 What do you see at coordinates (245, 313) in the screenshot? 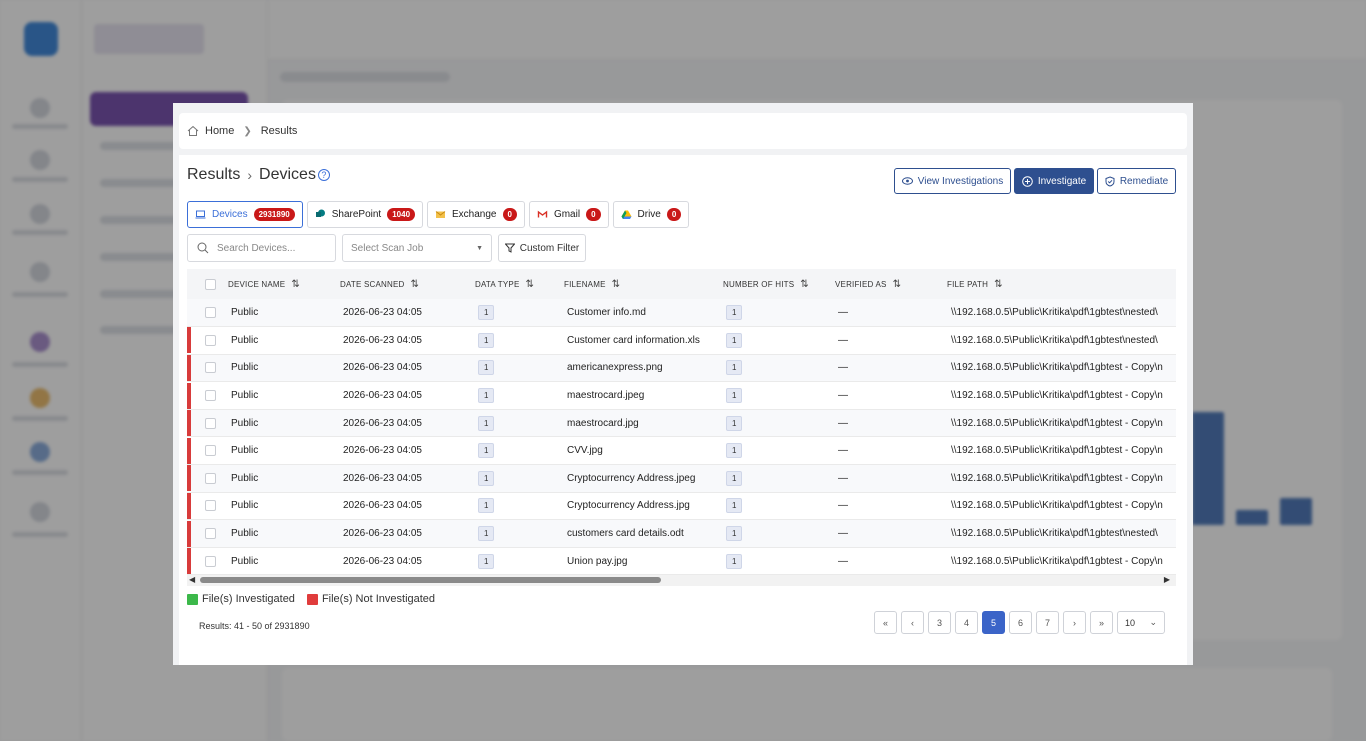
I see `cell-device: Public` at bounding box center [245, 313].